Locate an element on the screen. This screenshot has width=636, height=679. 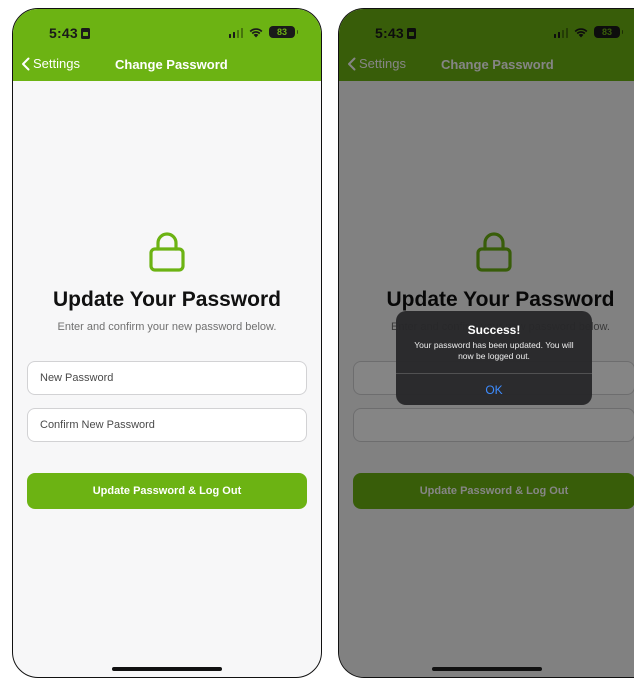
back-button: Settings is located at coordinates (50, 63).